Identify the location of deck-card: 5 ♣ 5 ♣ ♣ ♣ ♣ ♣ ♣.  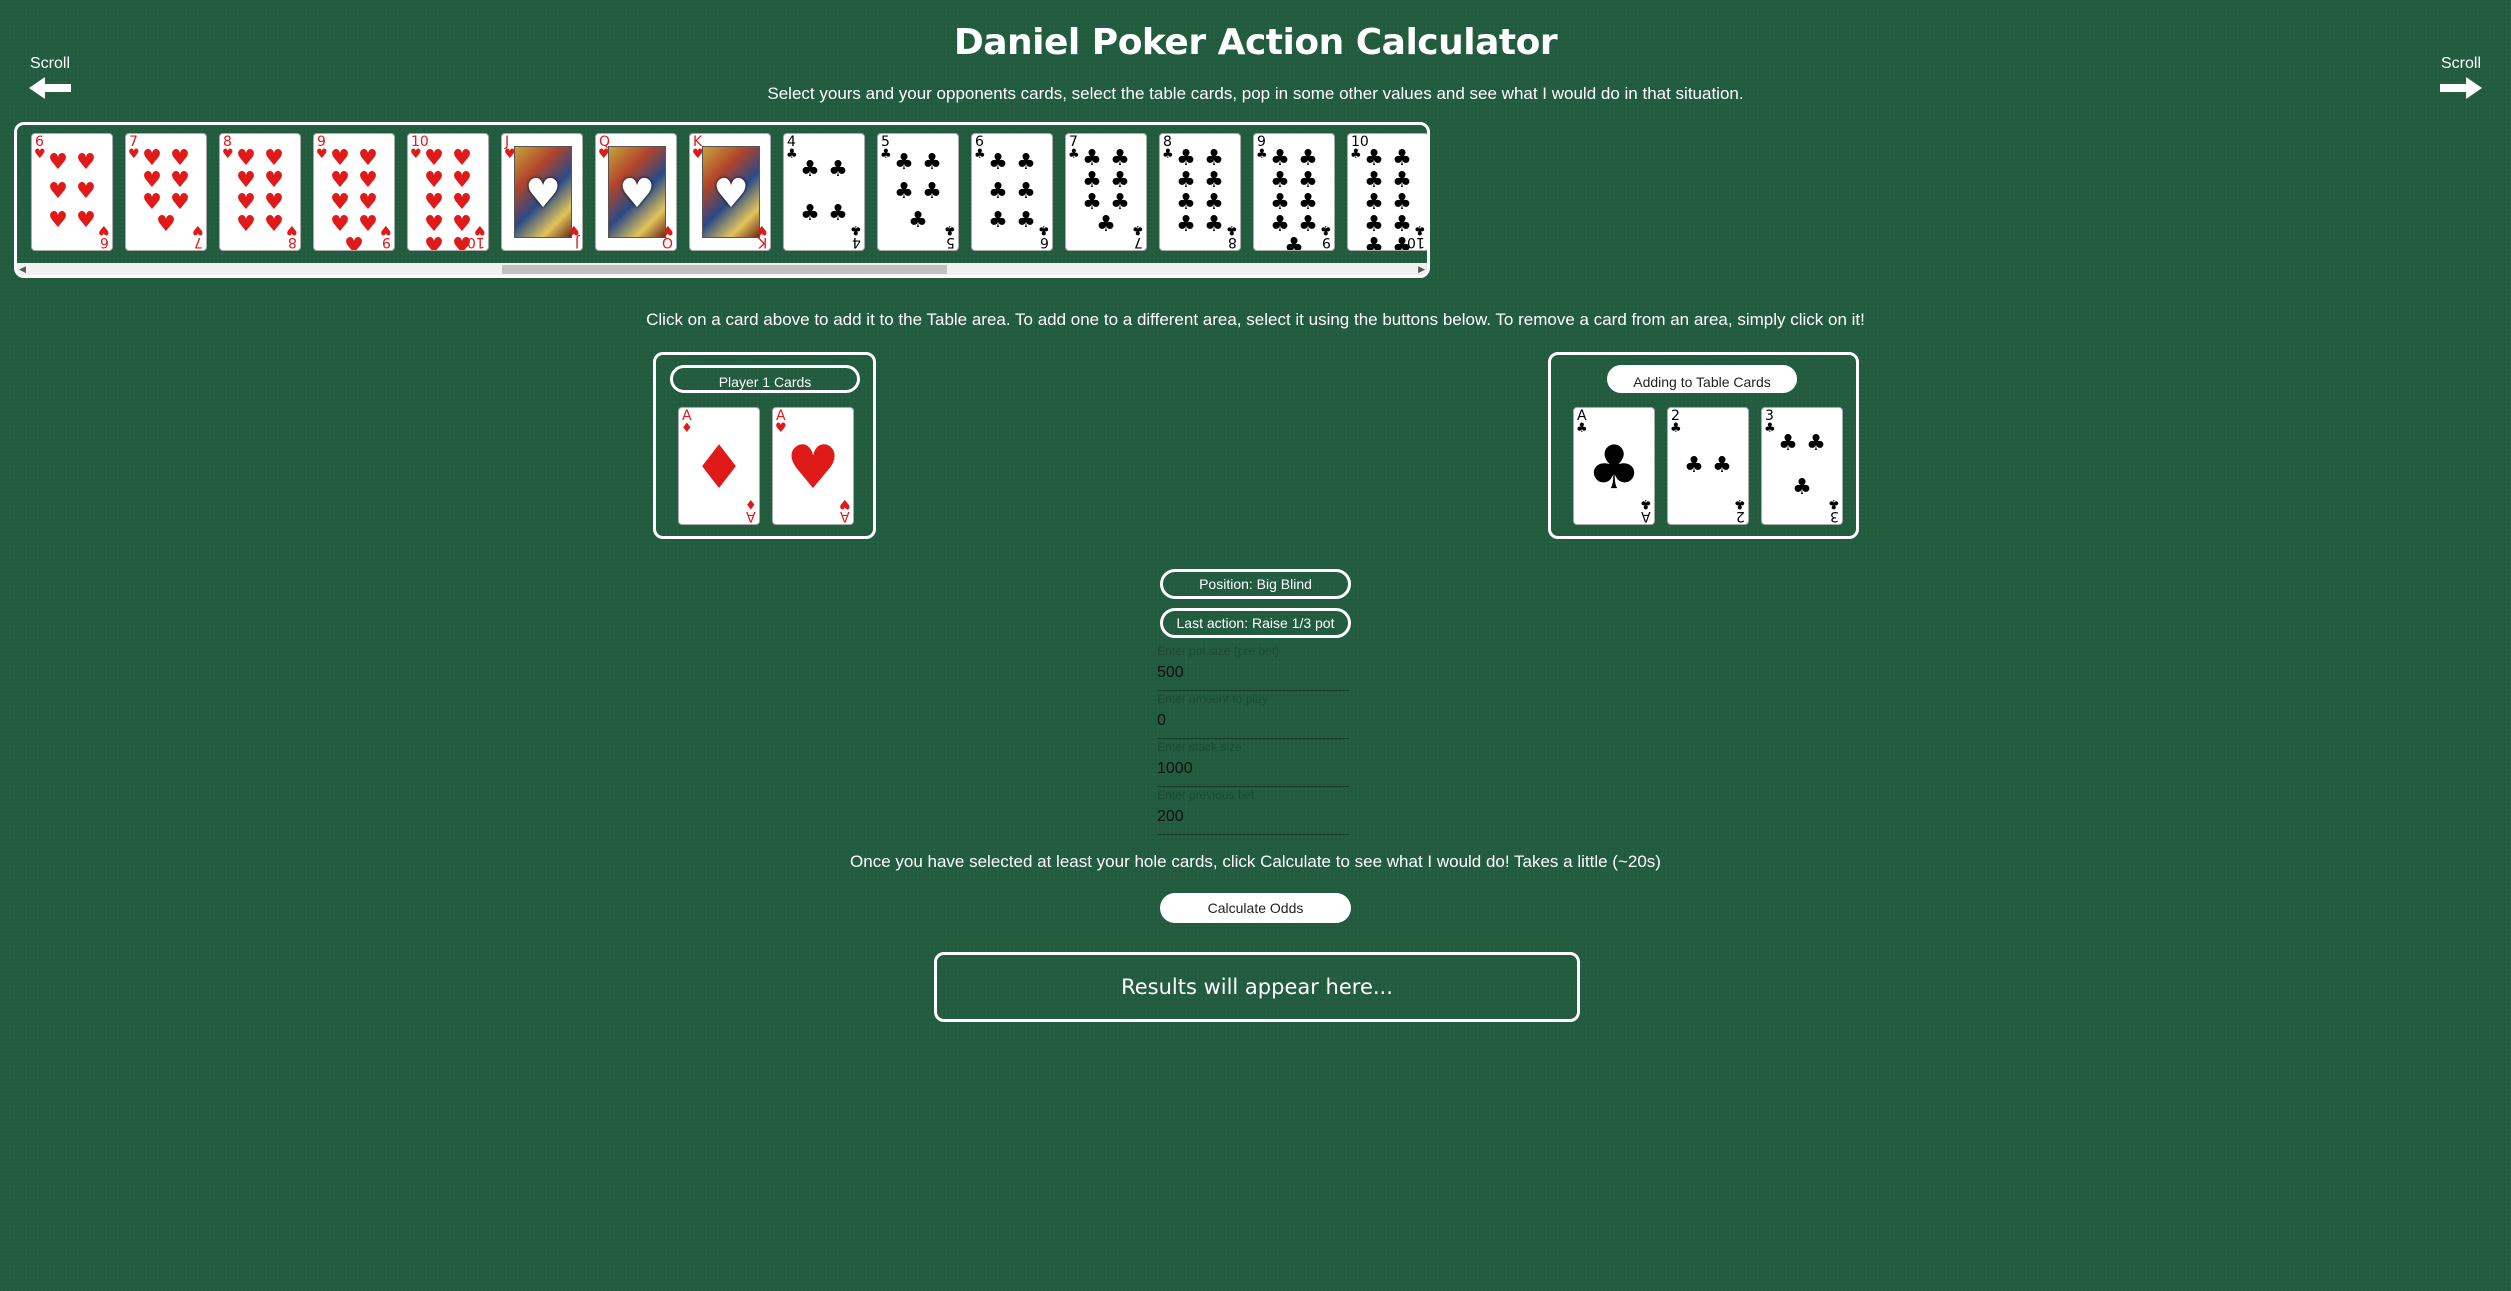
(918, 192).